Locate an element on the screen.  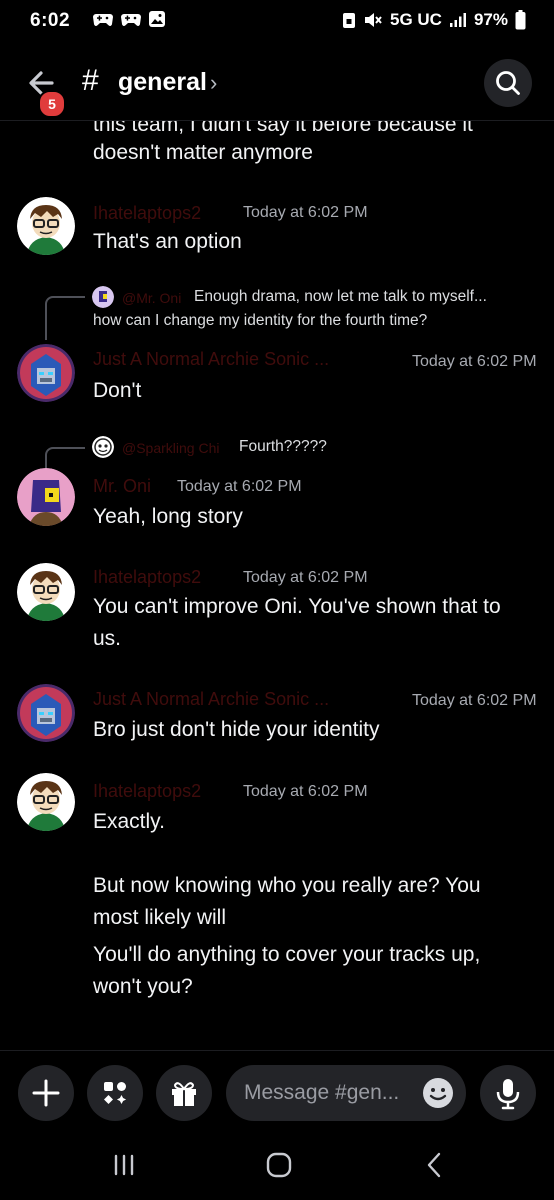
network-type: 5G UC is located at coordinates (416, 19).